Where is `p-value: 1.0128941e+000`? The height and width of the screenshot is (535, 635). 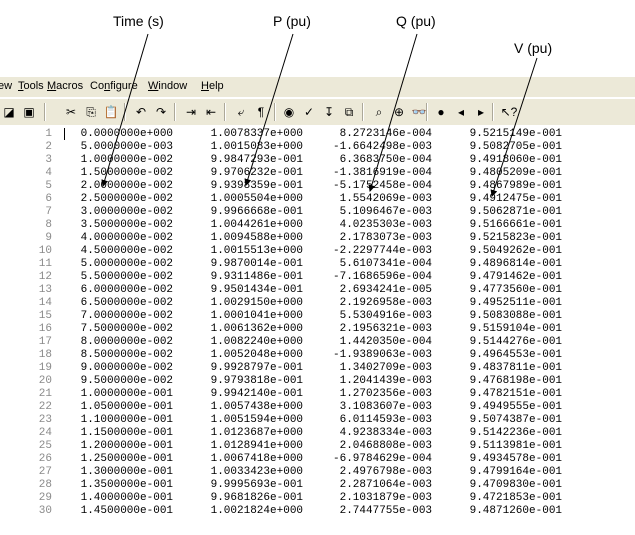
p-value: 1.0128941e+000 is located at coordinates (254, 446).